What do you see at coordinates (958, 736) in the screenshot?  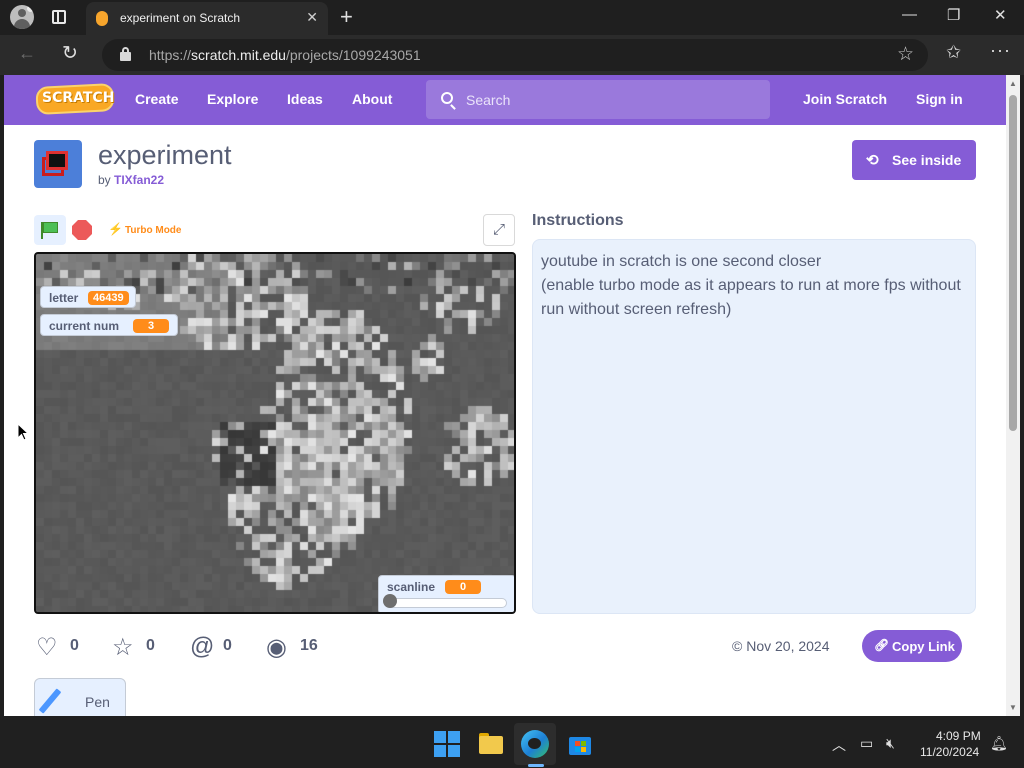 I see `taskbar-time: 4:09 PM` at bounding box center [958, 736].